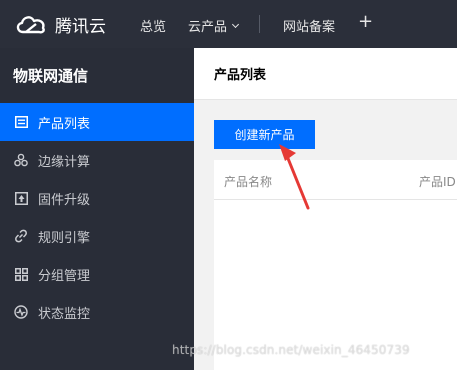  What do you see at coordinates (51, 76) in the screenshot?
I see `sidebar-title: 物联网通信` at bounding box center [51, 76].